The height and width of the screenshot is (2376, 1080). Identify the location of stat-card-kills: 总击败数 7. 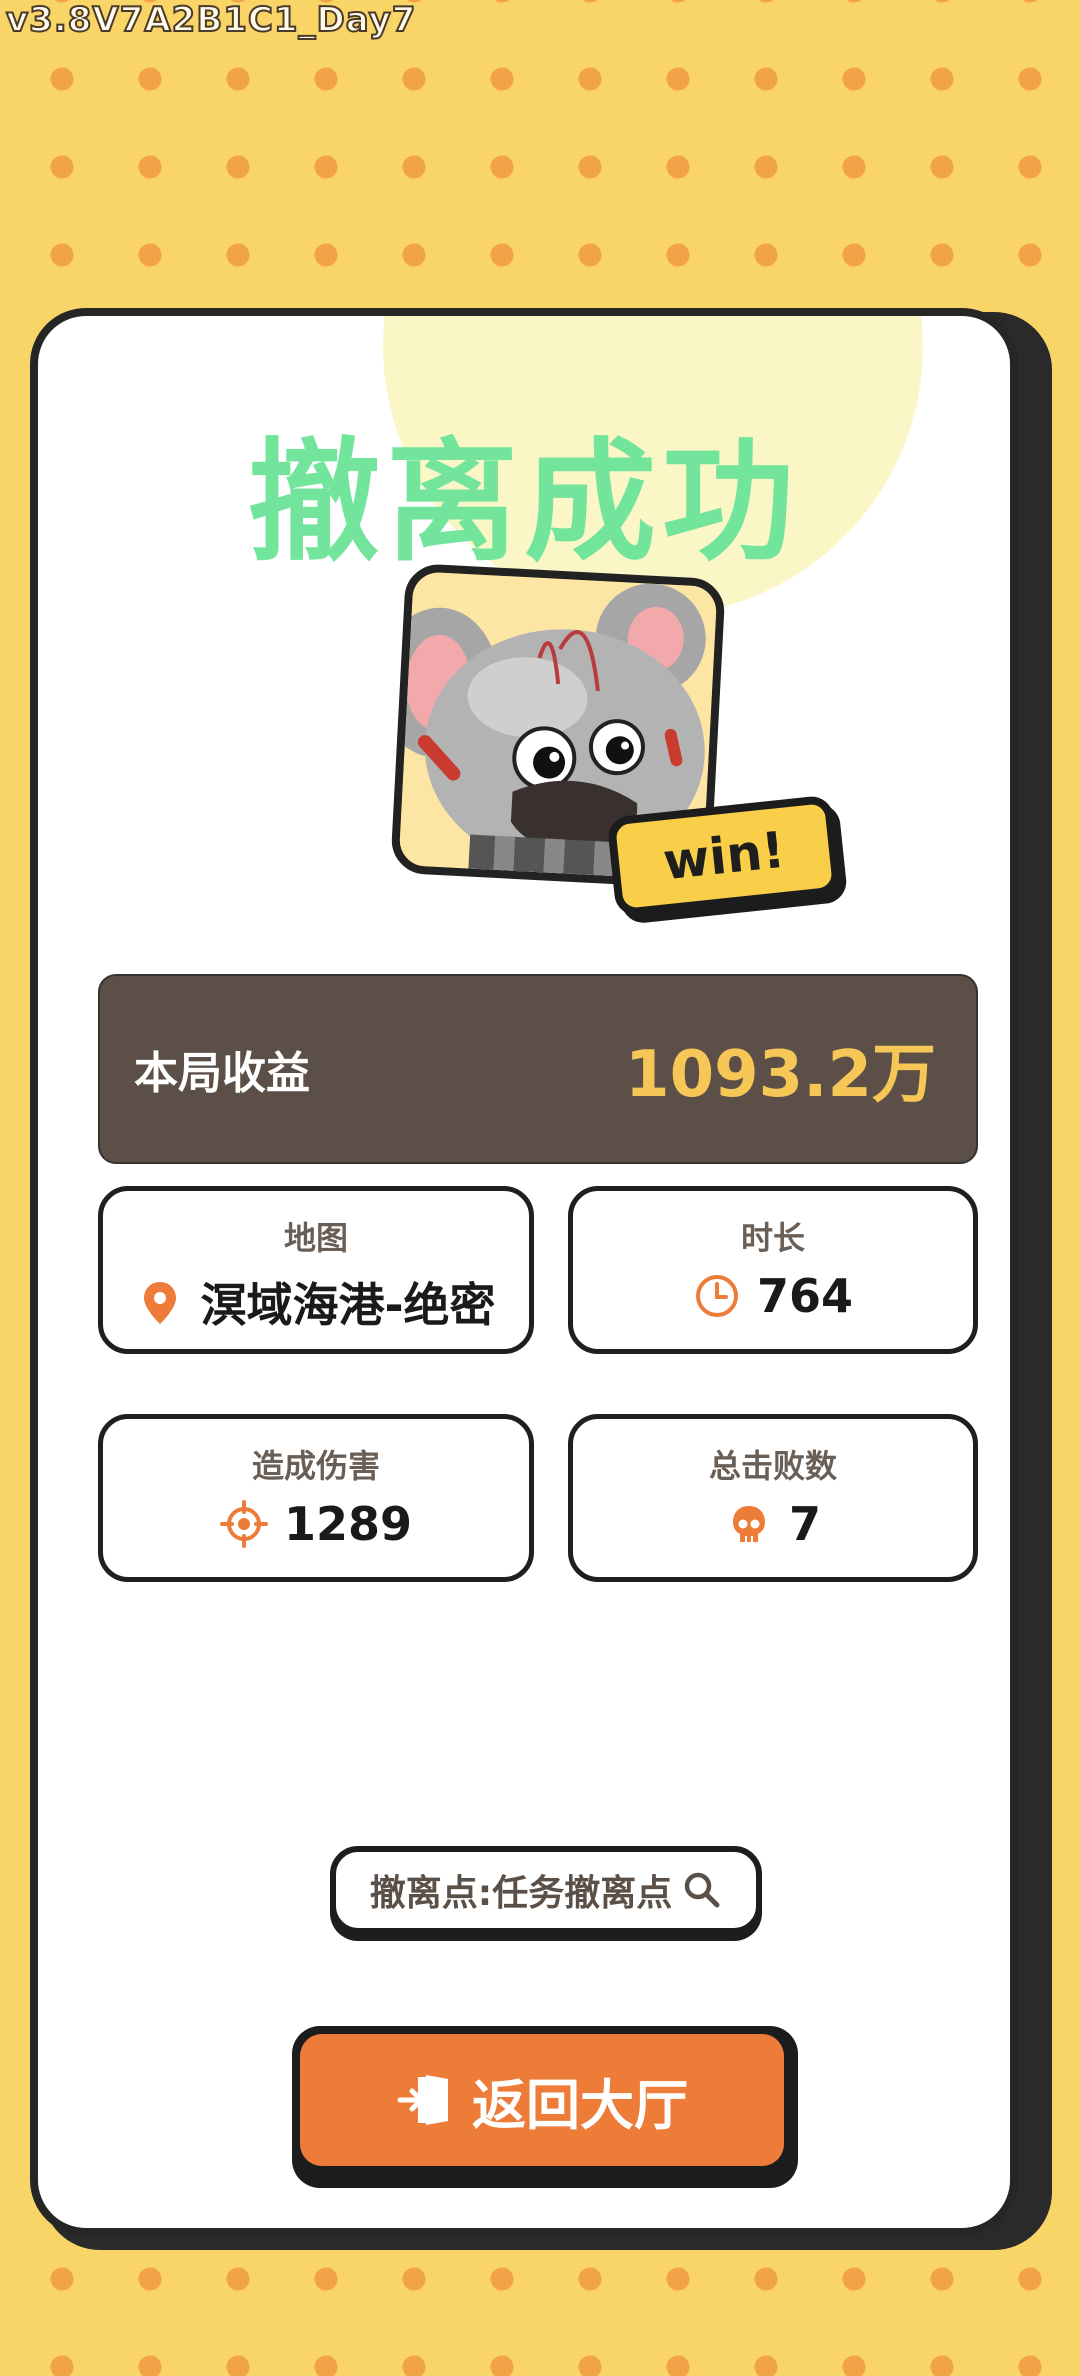
(773, 1498).